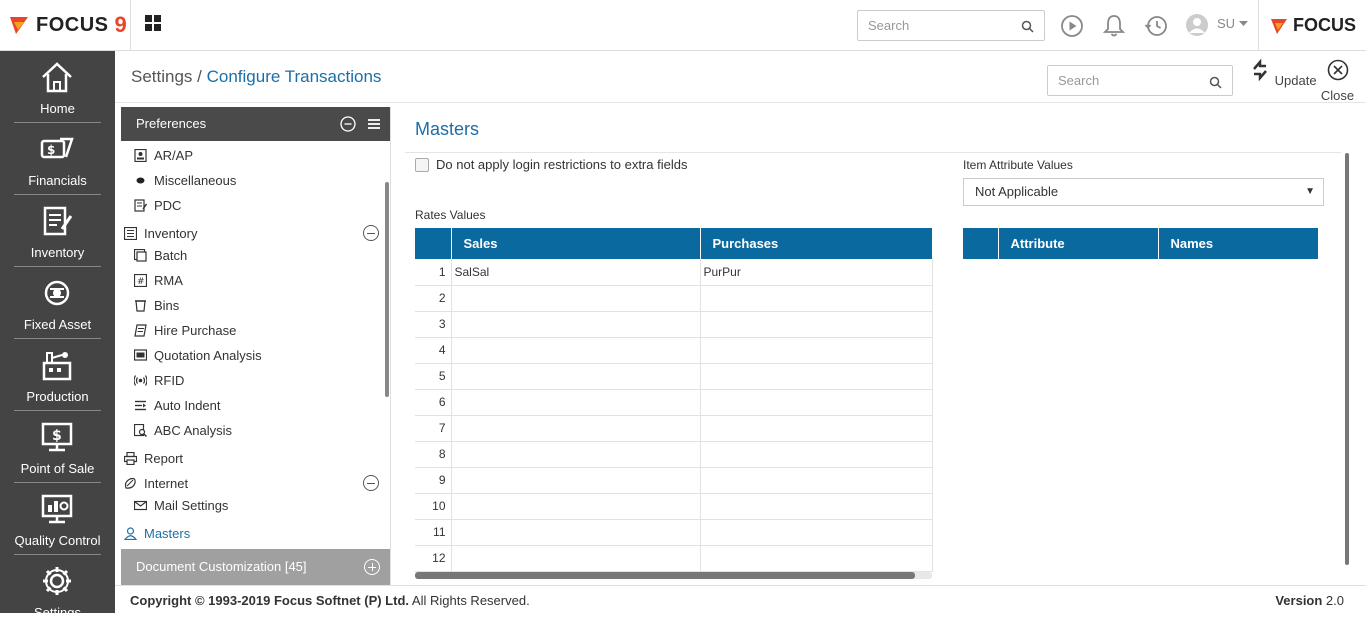 The image size is (1366, 627). Describe the element at coordinates (371, 233) in the screenshot. I see `collapse-inventory-icon` at that location.